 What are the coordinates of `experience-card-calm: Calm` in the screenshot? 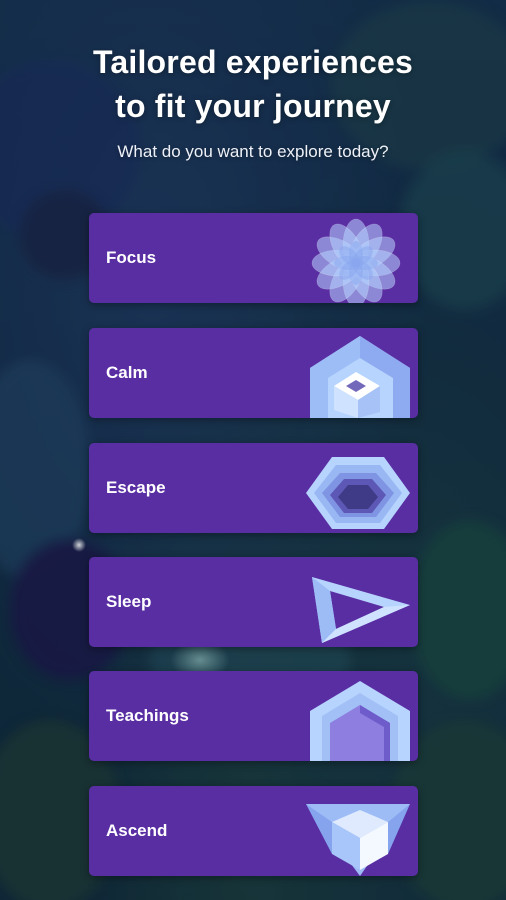 It's located at (253, 373).